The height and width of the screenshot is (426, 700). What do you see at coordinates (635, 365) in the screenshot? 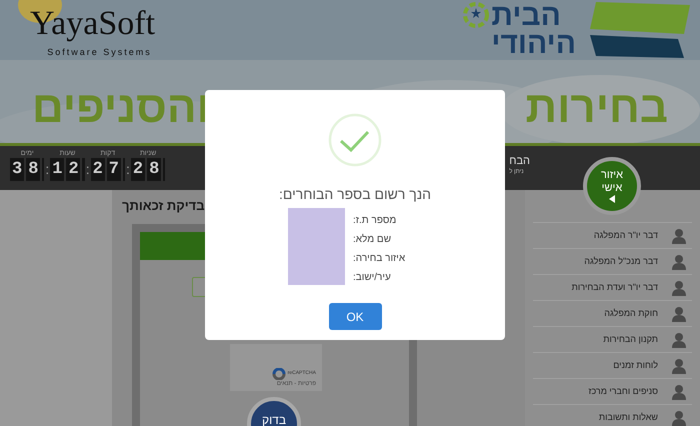
I see `sidebar-item: לוחות זמנים` at bounding box center [635, 365].